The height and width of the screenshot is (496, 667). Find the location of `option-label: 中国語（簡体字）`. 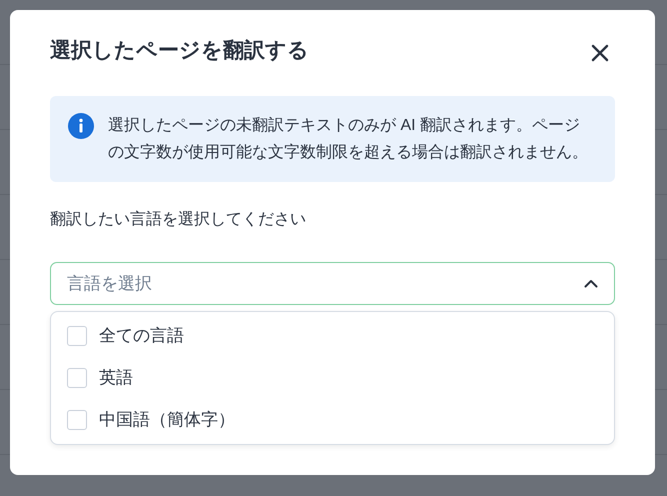

option-label: 中国語（簡体字） is located at coordinates (167, 420).